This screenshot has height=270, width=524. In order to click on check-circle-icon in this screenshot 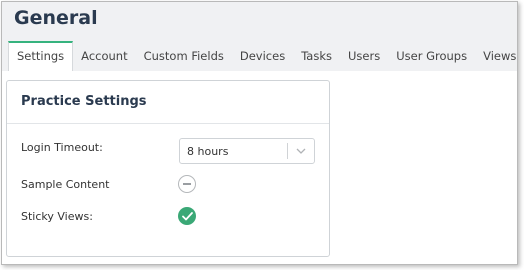, I will do `click(187, 215)`.